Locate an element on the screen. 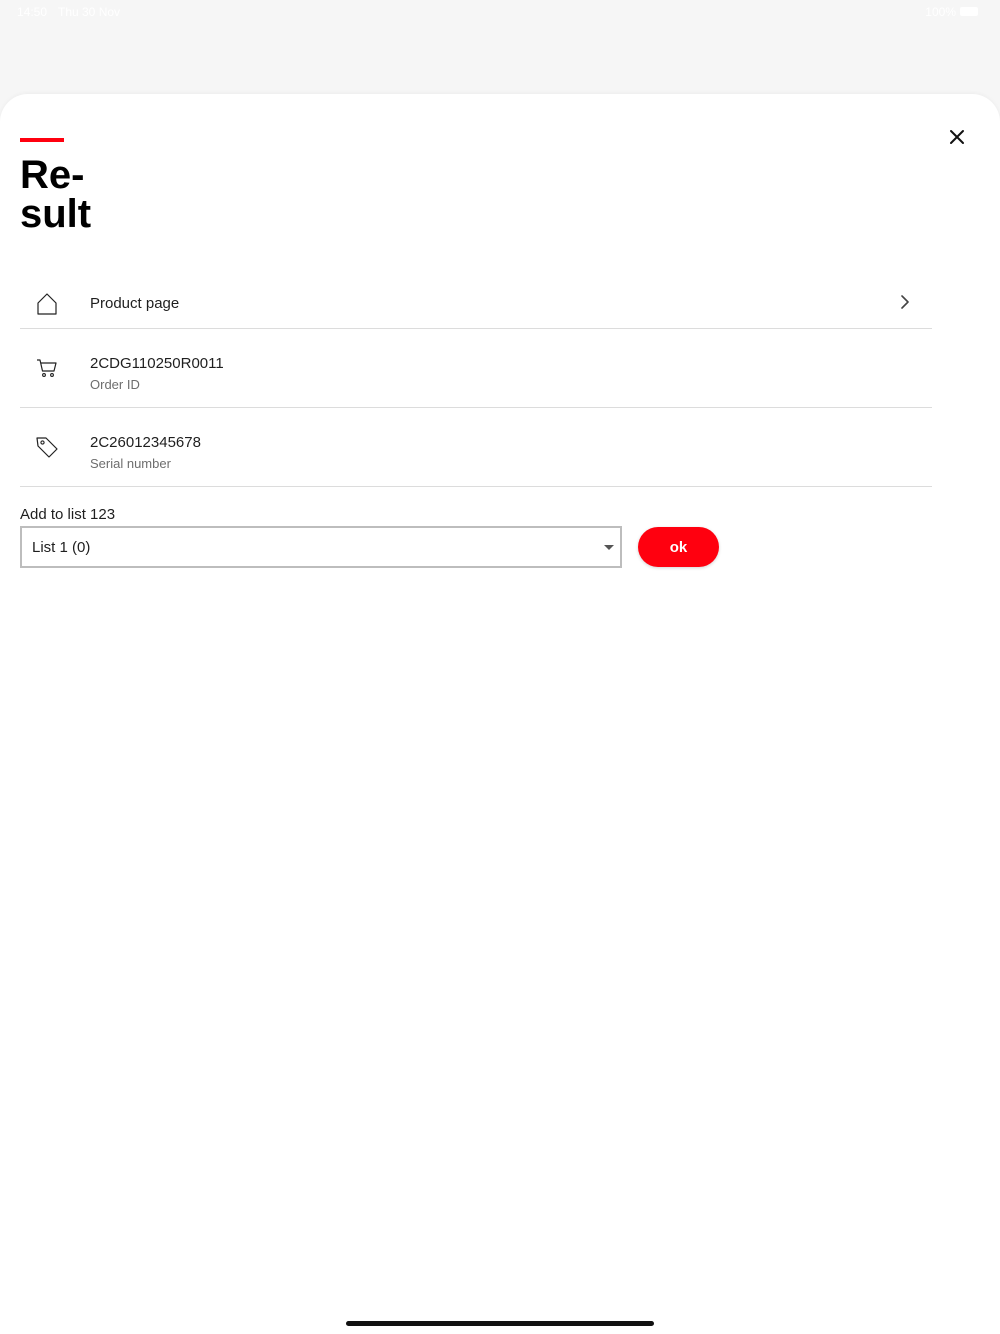 This screenshot has width=1000, height=1334. caret-down-icon is located at coordinates (609, 547).